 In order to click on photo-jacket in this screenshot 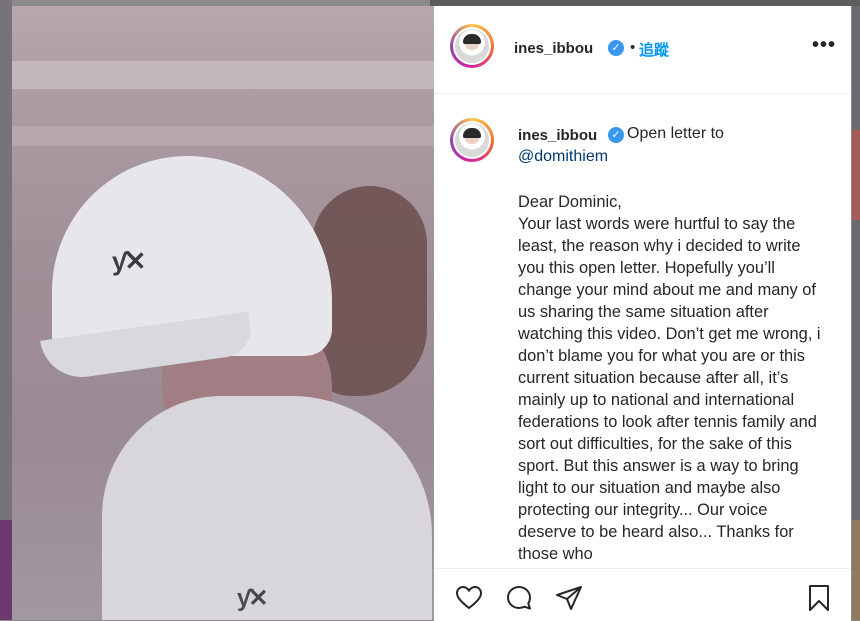, I will do `click(267, 508)`.